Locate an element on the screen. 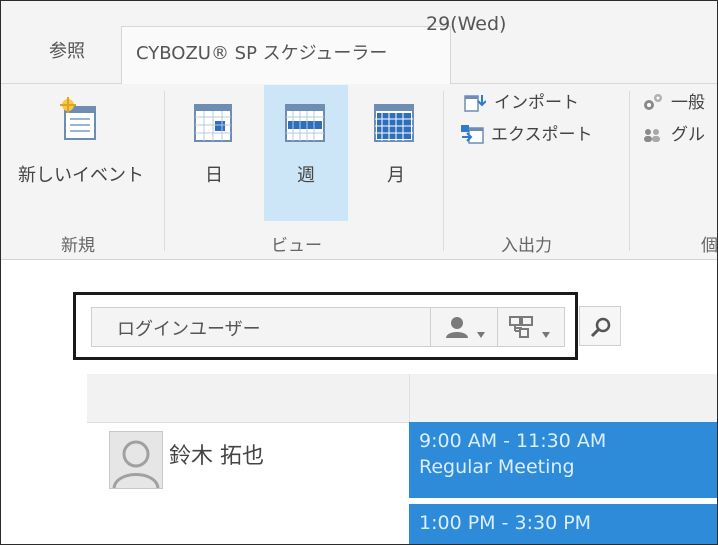 Image resolution: width=718 pixels, height=545 pixels. view-day-label: 日 is located at coordinates (214, 175).